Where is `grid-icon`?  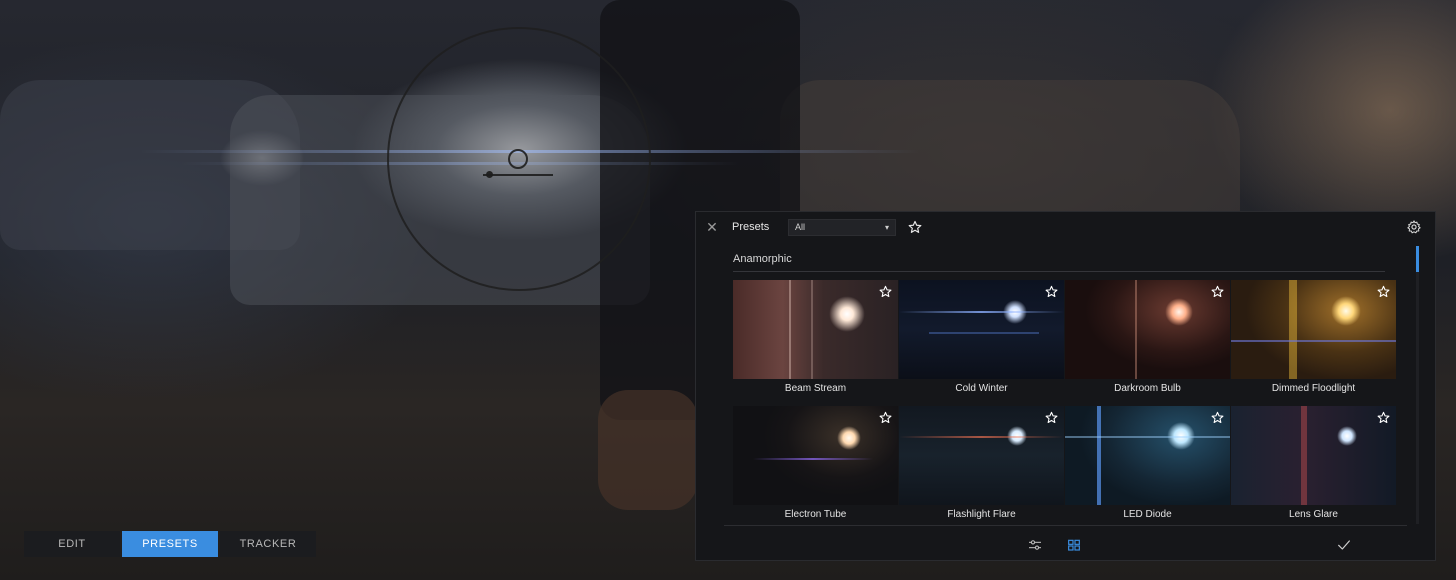 grid-icon is located at coordinates (1074, 545).